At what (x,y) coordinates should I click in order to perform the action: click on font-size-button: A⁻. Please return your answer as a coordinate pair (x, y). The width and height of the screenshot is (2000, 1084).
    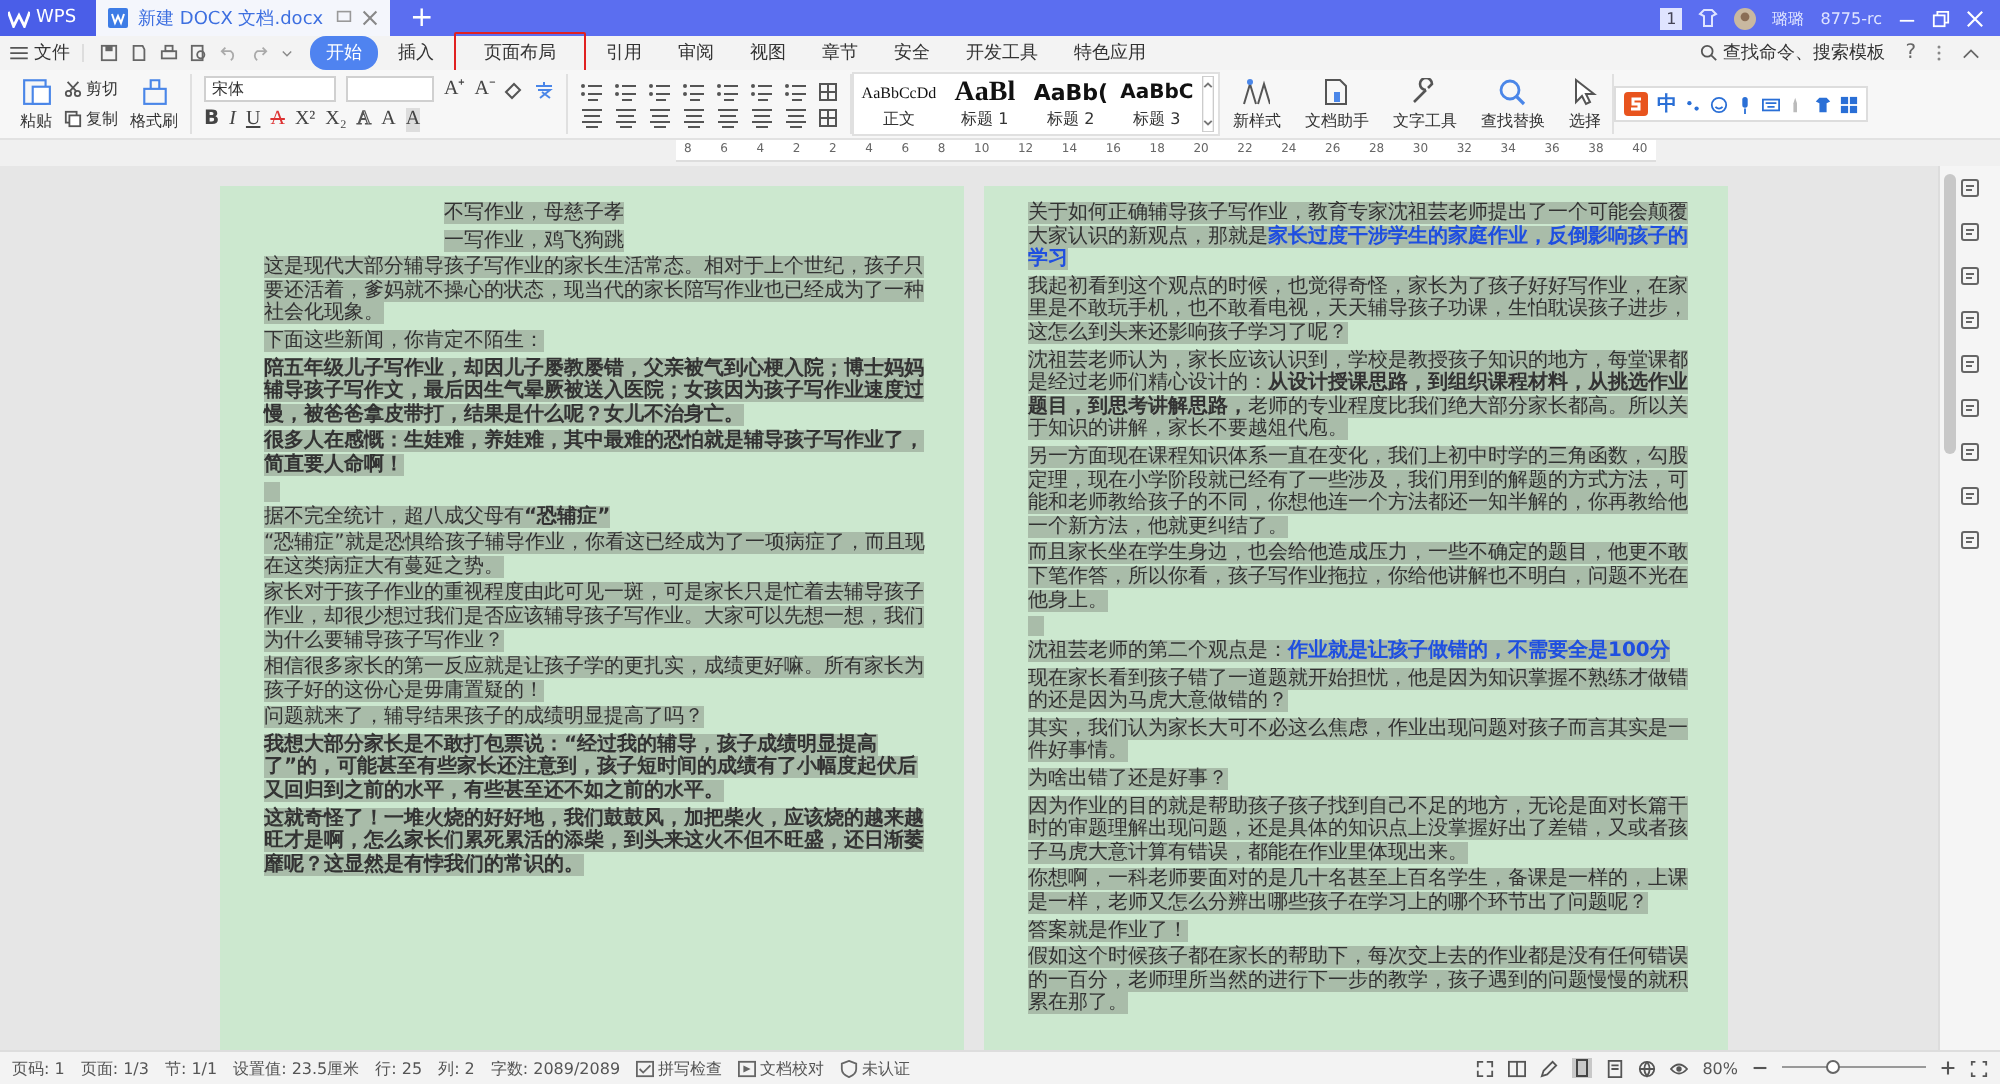
    Looking at the image, I should click on (484, 89).